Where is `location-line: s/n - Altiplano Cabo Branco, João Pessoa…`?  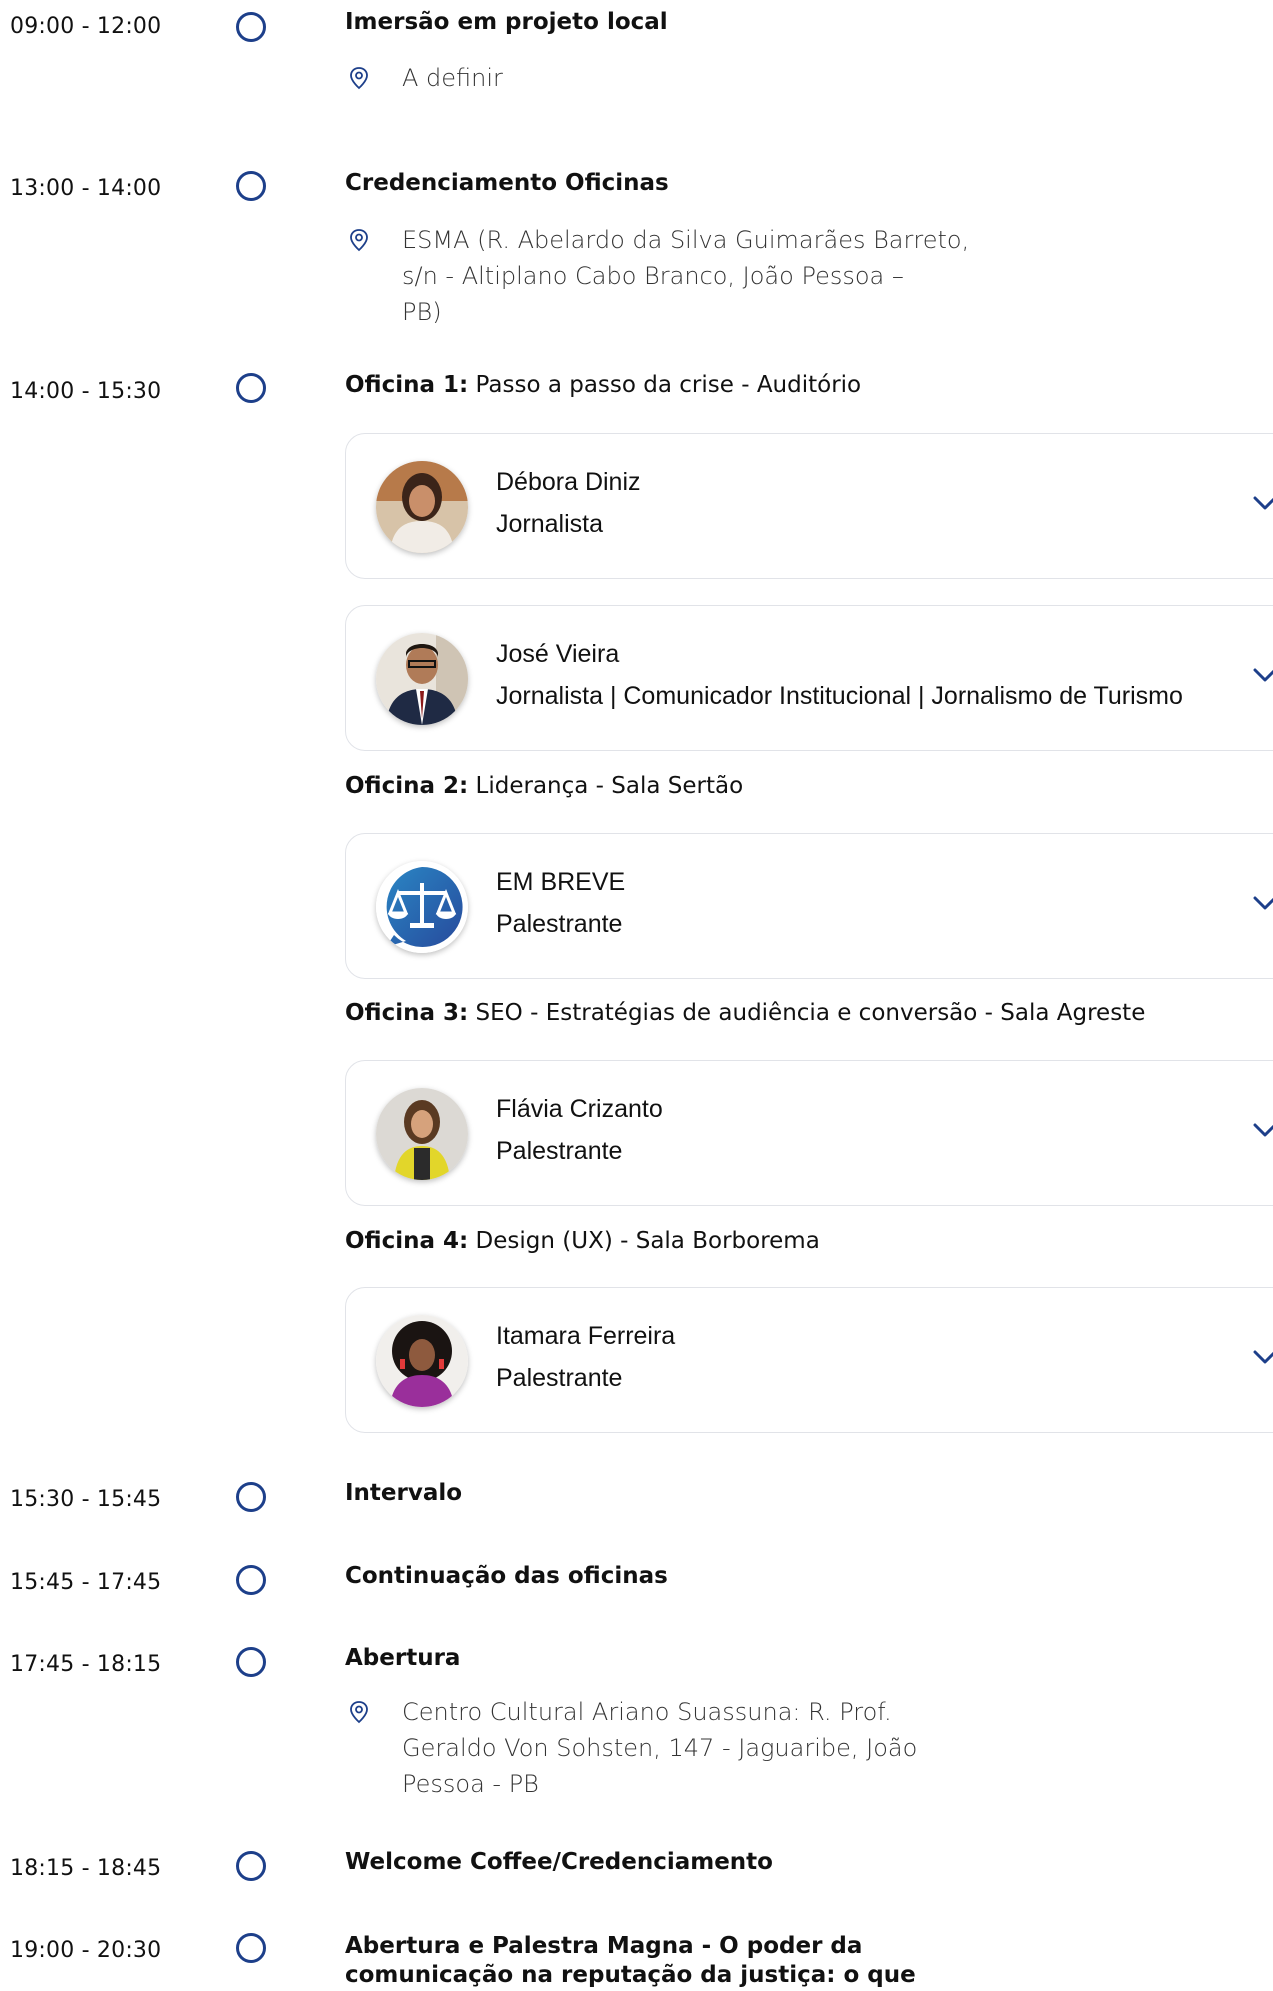
location-line: s/n - Altiplano Cabo Branco, João Pessoa… is located at coordinates (653, 276).